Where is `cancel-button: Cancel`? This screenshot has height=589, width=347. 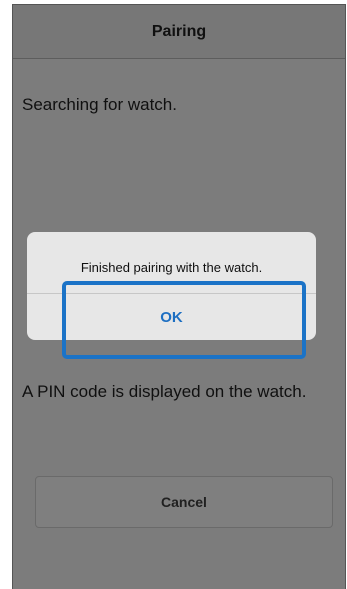 cancel-button: Cancel is located at coordinates (184, 502).